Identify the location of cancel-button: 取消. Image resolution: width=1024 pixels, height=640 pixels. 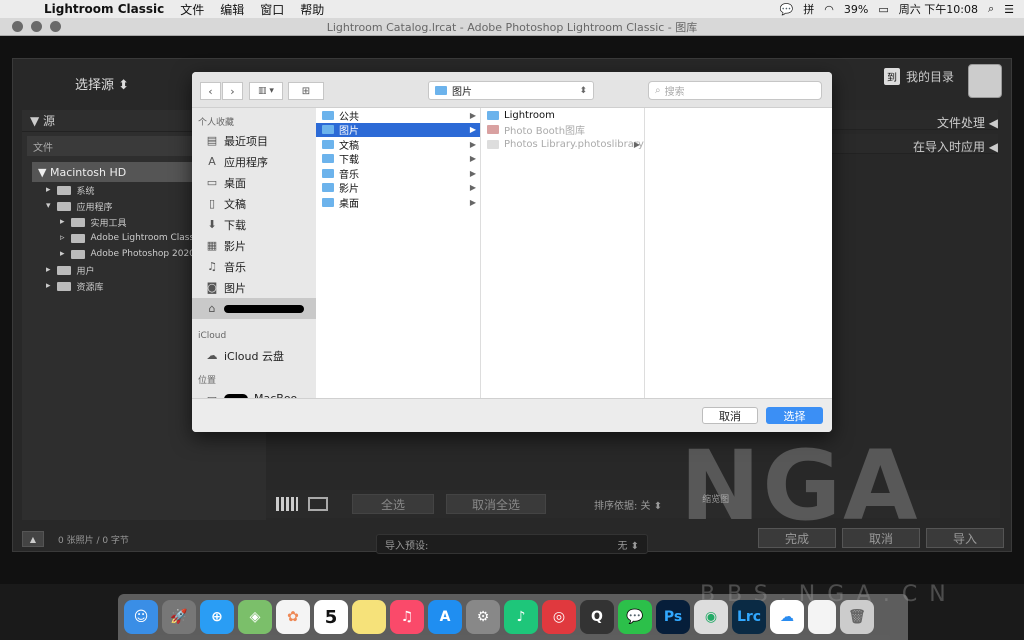
(730, 415).